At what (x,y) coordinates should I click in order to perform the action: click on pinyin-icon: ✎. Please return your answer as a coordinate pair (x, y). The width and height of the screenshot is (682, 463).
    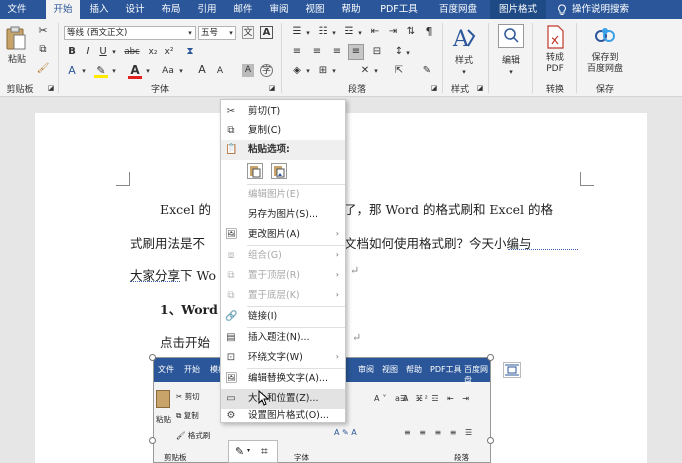
    Looking at the image, I should click on (427, 71).